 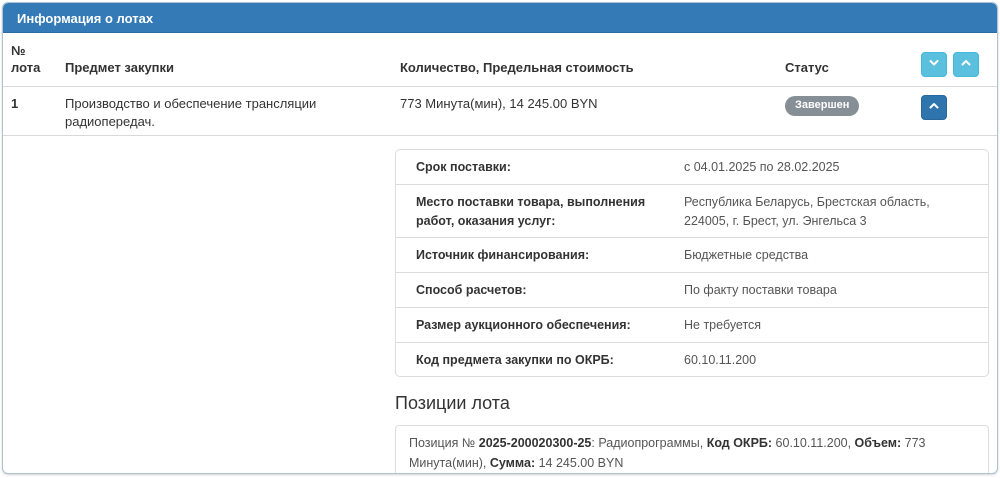 What do you see at coordinates (85, 18) in the screenshot?
I see `panel-title: Информация о лотах` at bounding box center [85, 18].